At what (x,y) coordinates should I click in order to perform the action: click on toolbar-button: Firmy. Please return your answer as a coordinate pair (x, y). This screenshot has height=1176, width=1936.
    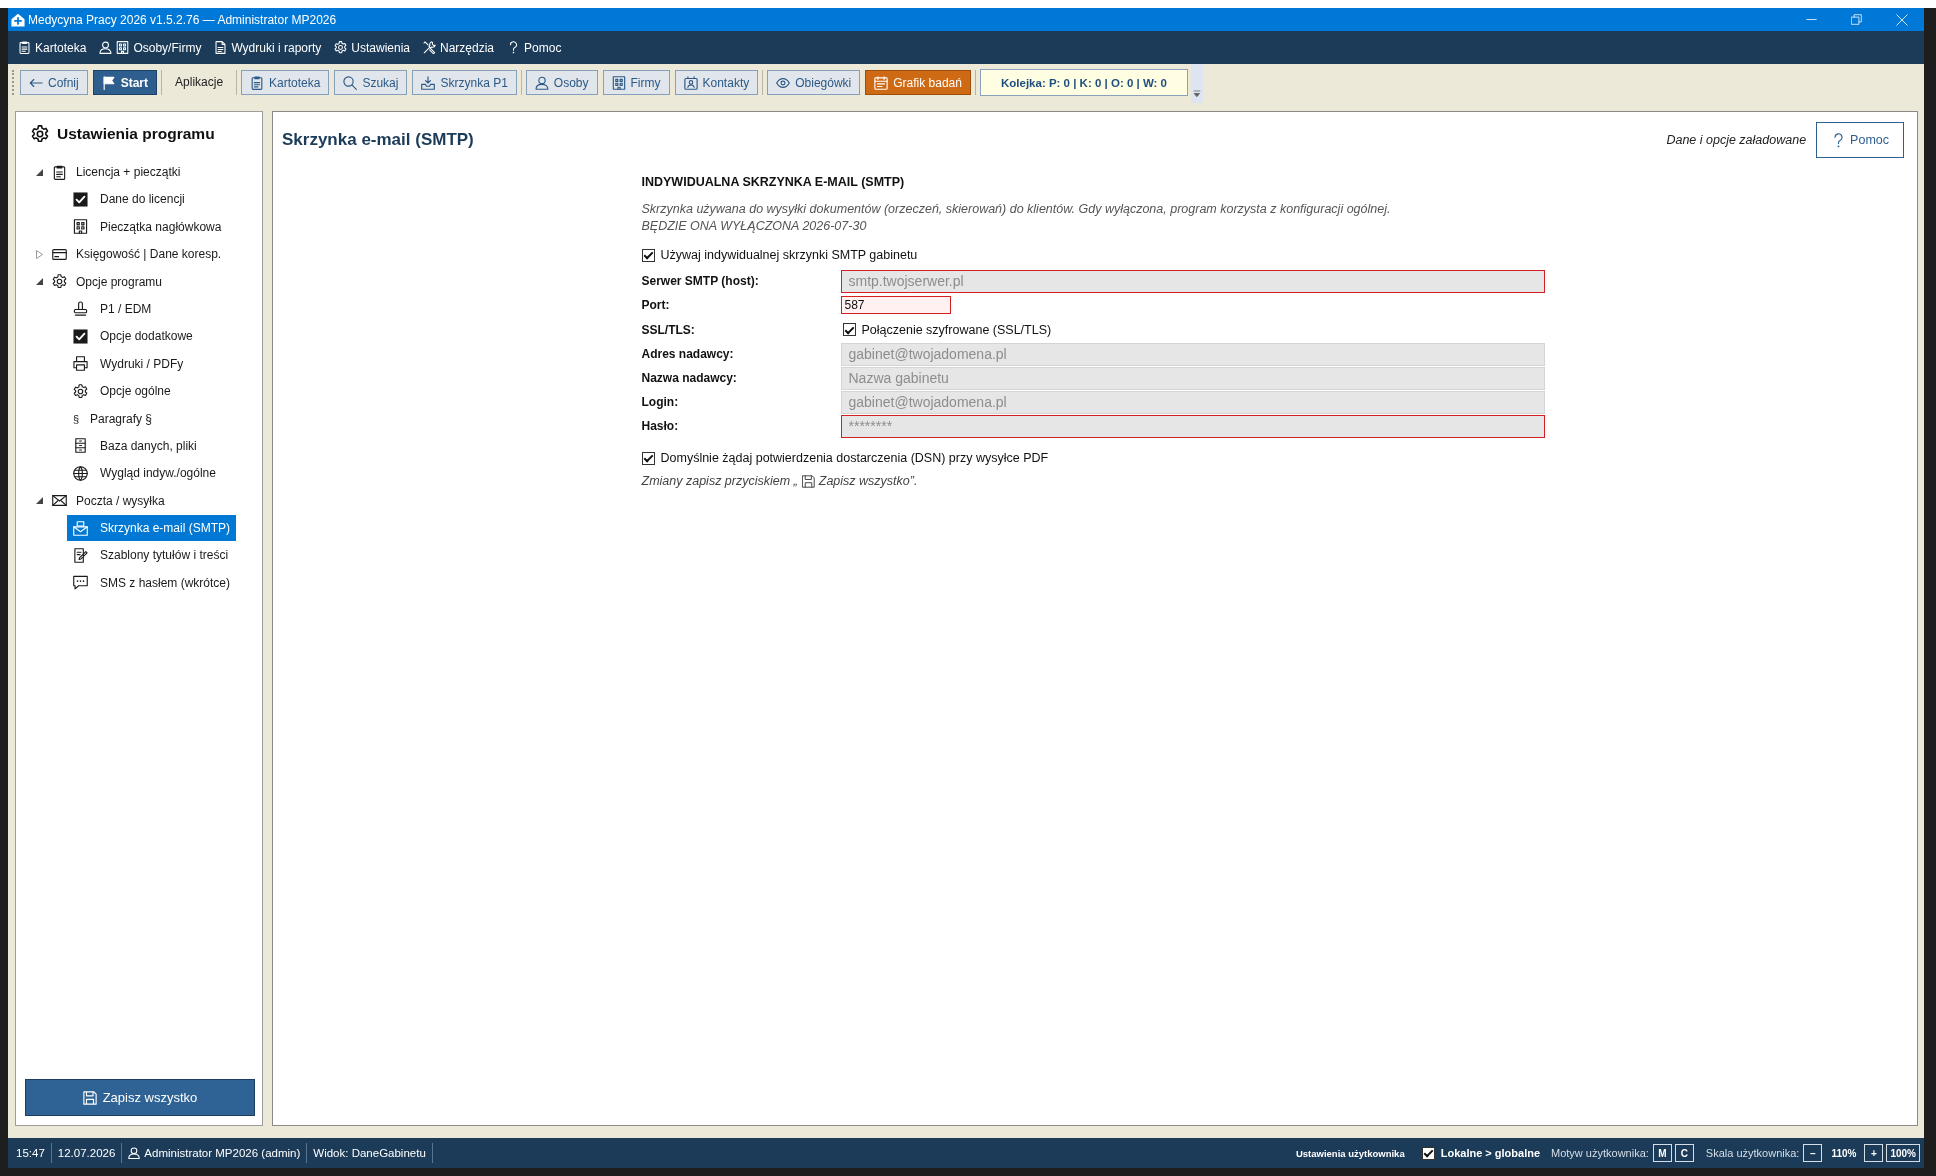
    Looking at the image, I should click on (636, 82).